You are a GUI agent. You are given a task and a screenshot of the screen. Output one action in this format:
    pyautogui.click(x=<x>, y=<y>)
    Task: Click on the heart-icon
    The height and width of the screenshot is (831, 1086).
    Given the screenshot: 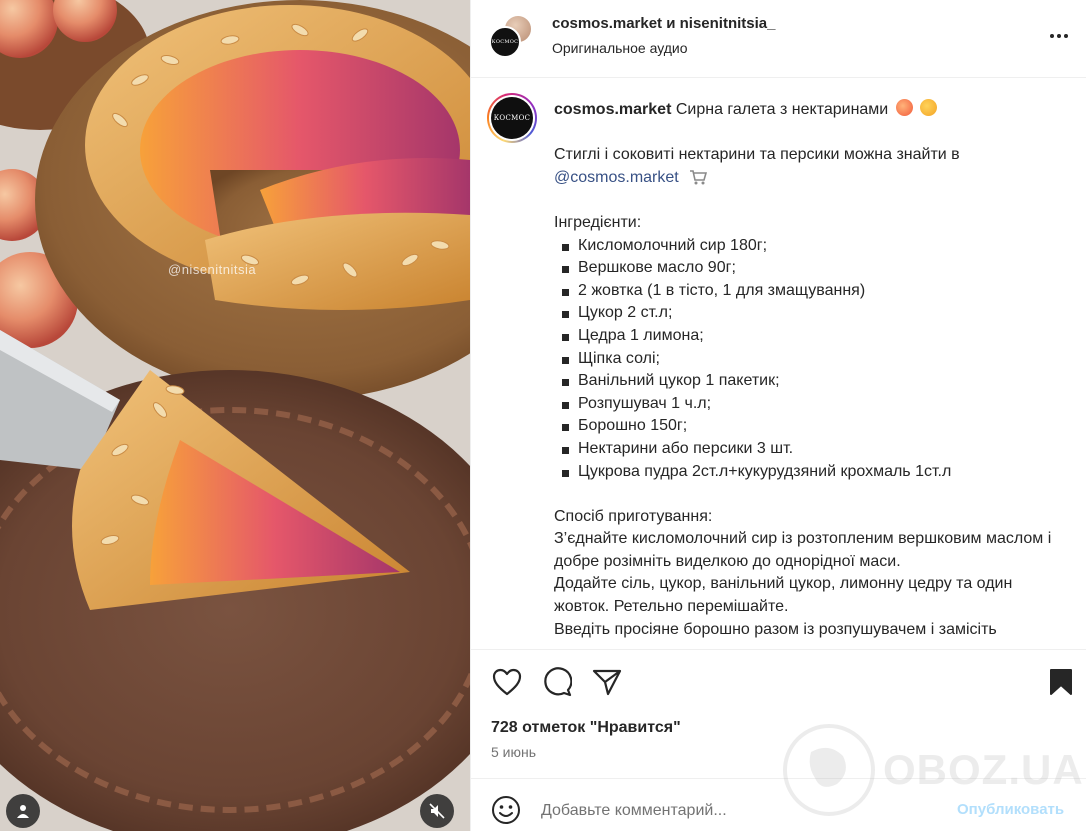 What is the action you would take?
    pyautogui.click(x=507, y=682)
    